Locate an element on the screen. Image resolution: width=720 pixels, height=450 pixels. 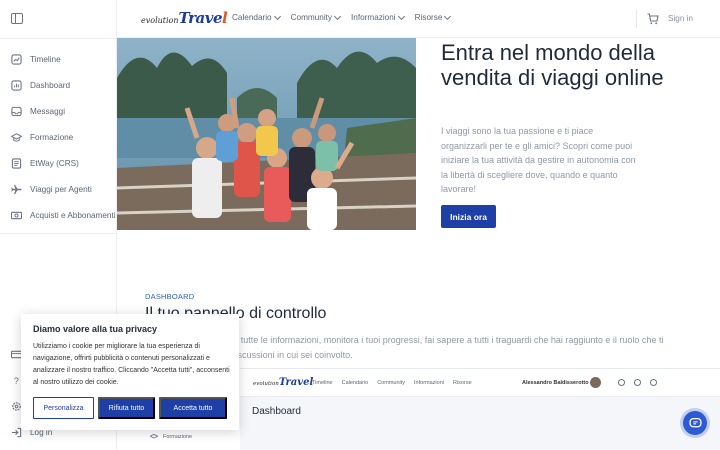
customize-cookies-button: Personalizza is located at coordinates (63, 408).